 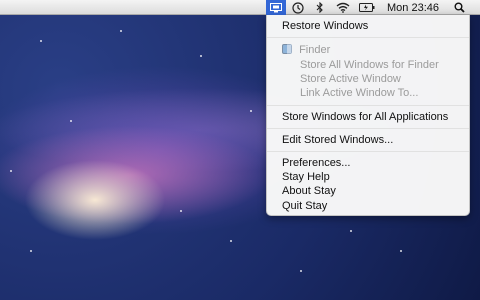 I want to click on battery-icon, so click(x=367, y=7).